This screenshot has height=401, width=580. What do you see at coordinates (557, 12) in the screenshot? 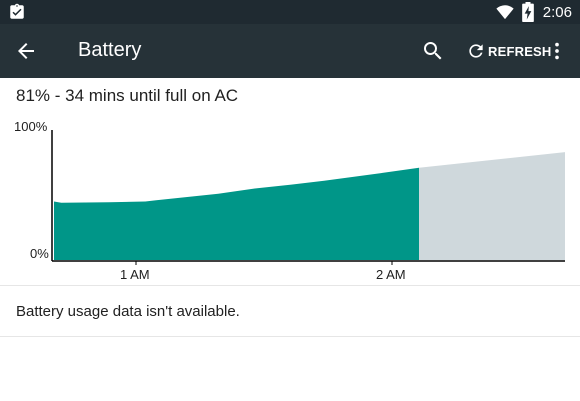
I see `status-time: 2:06` at bounding box center [557, 12].